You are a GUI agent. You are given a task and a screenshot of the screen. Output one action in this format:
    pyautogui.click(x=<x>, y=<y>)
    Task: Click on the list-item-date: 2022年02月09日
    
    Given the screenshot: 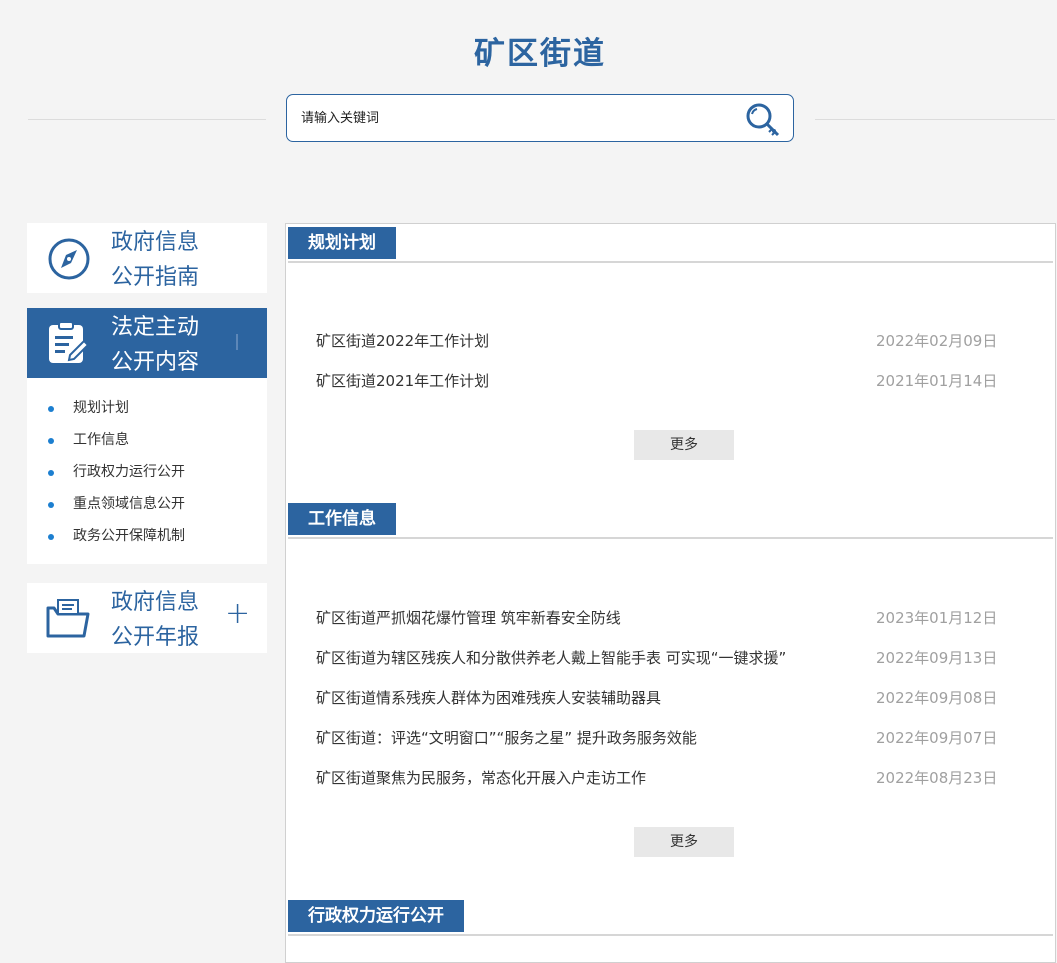 What is the action you would take?
    pyautogui.click(x=937, y=341)
    